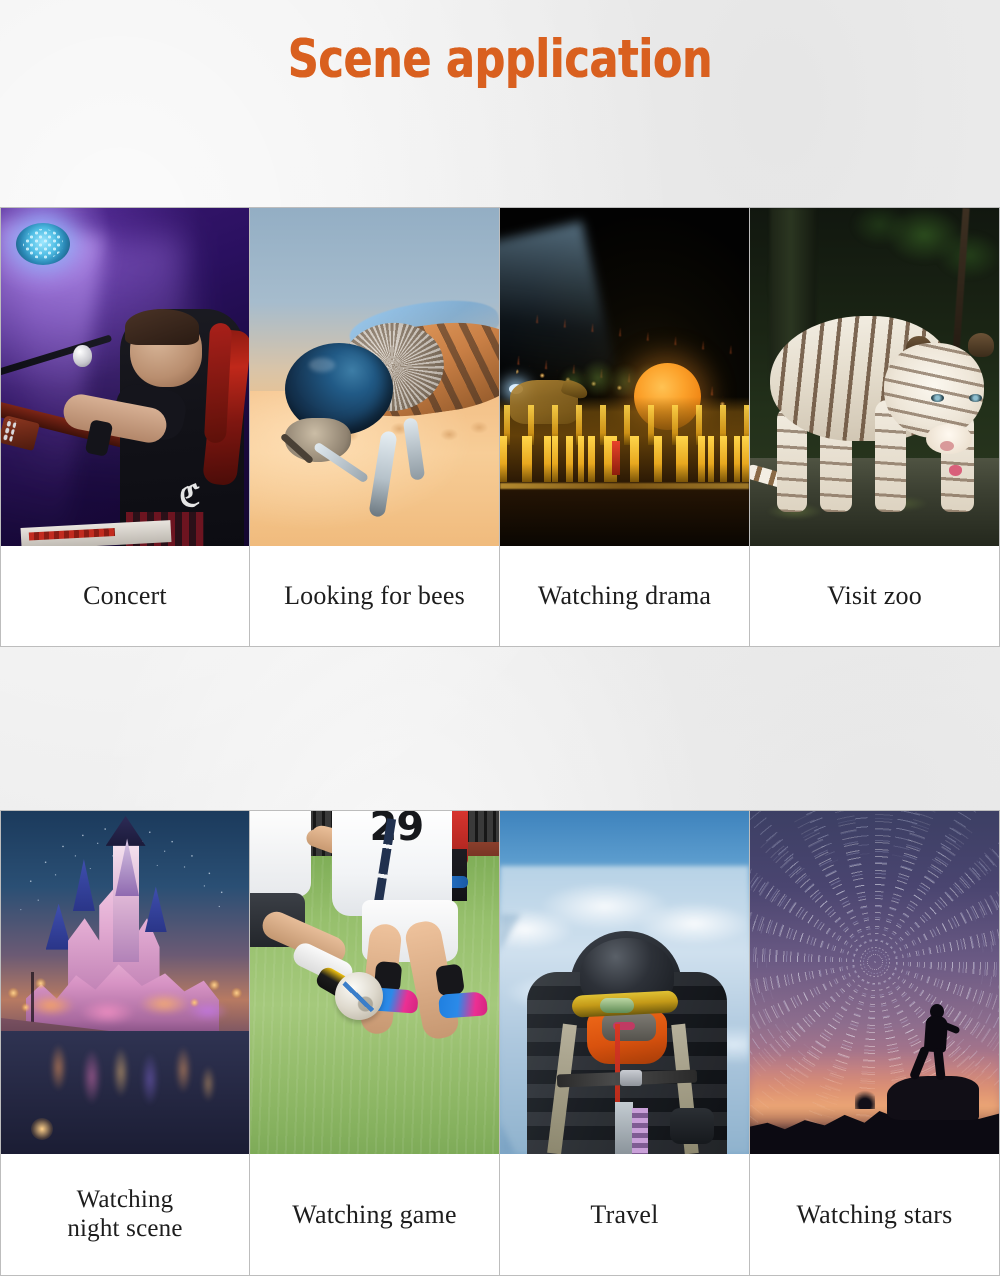 The width and height of the screenshot is (1000, 1276). Describe the element at coordinates (42, 244) in the screenshot. I see `stage-lamp-icon` at that location.